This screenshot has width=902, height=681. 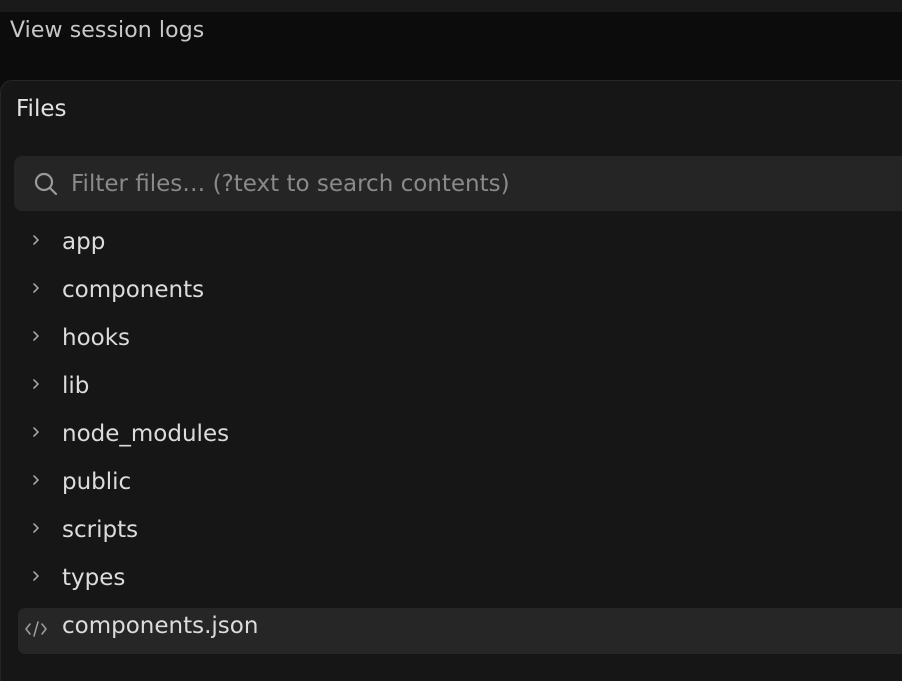 What do you see at coordinates (451, 293) in the screenshot?
I see `folder-item: components` at bounding box center [451, 293].